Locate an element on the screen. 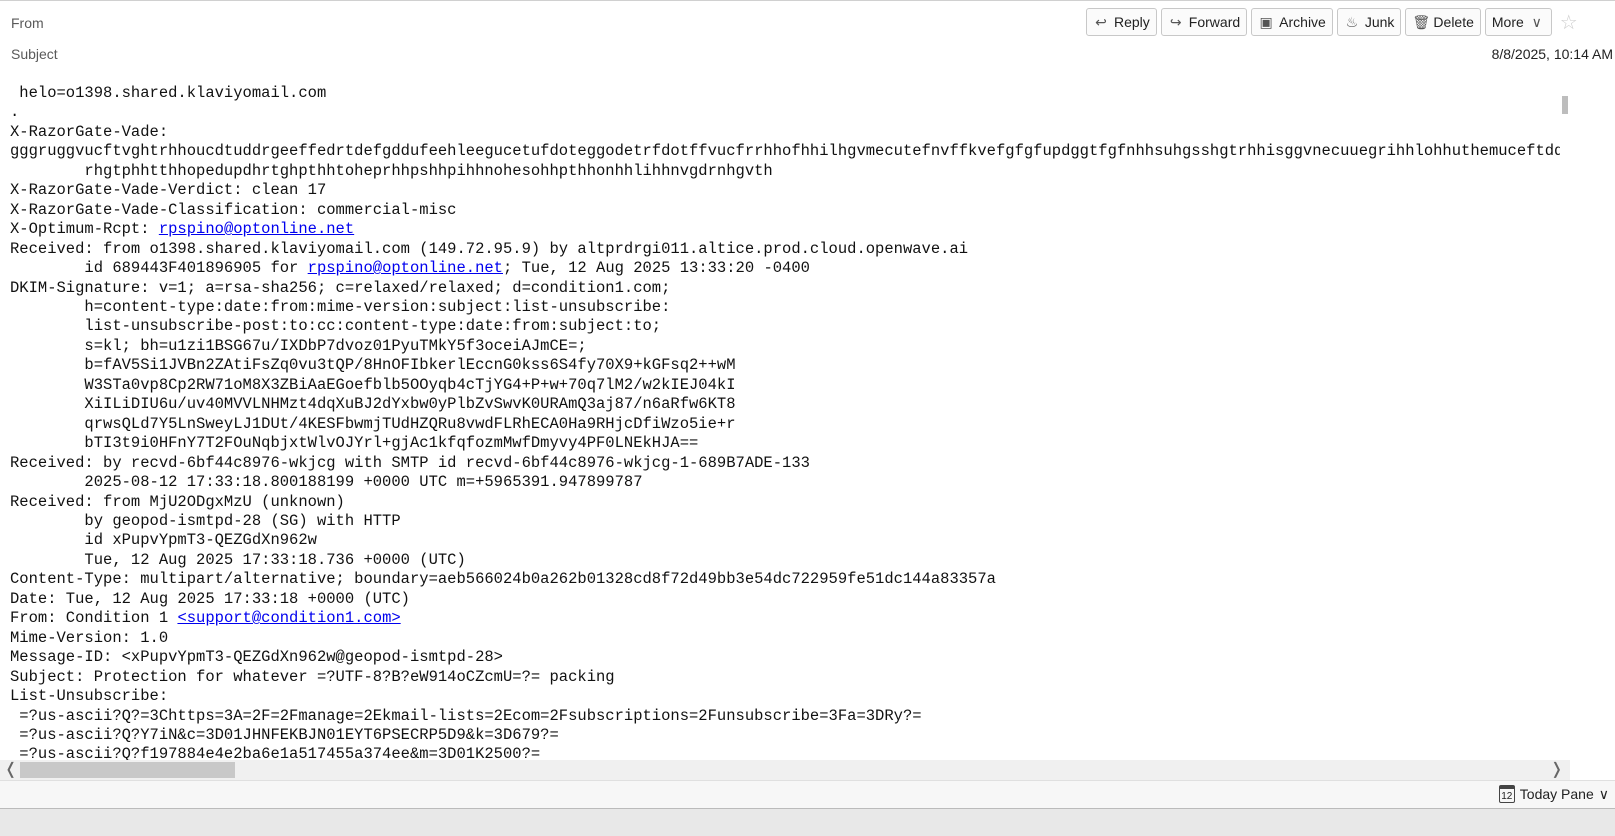  today-pane-button: 12 Today Pane ∨ is located at coordinates (1553, 794).